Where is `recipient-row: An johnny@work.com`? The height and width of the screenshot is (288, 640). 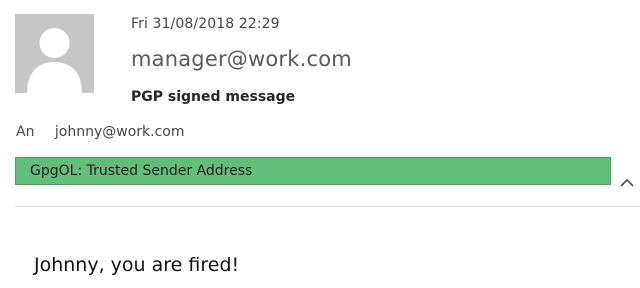
recipient-row: An johnny@work.com is located at coordinates (100, 132).